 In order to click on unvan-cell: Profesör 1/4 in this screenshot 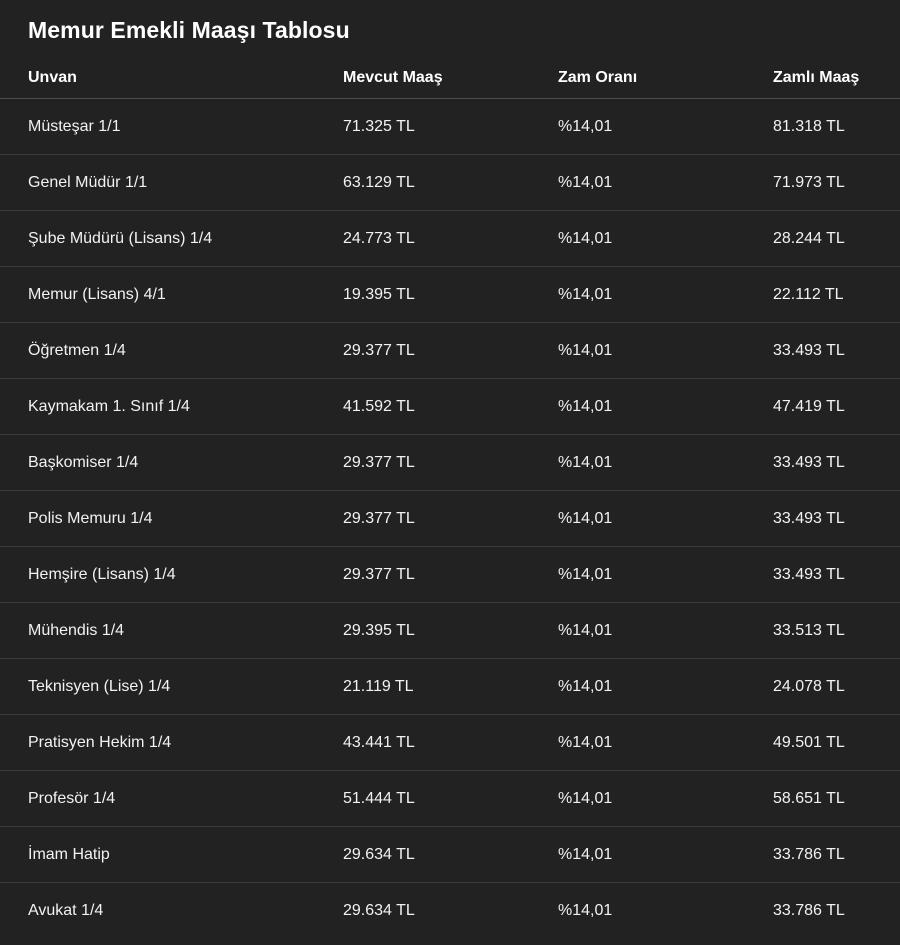, I will do `click(72, 798)`.